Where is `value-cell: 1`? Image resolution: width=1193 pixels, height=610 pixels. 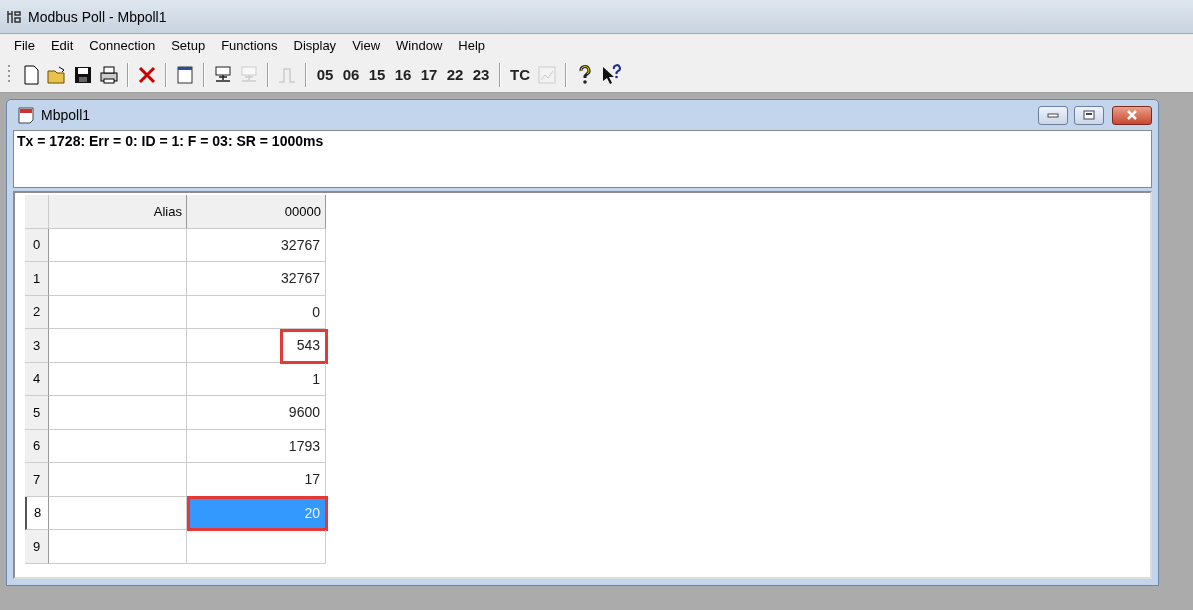 value-cell: 1 is located at coordinates (256, 379).